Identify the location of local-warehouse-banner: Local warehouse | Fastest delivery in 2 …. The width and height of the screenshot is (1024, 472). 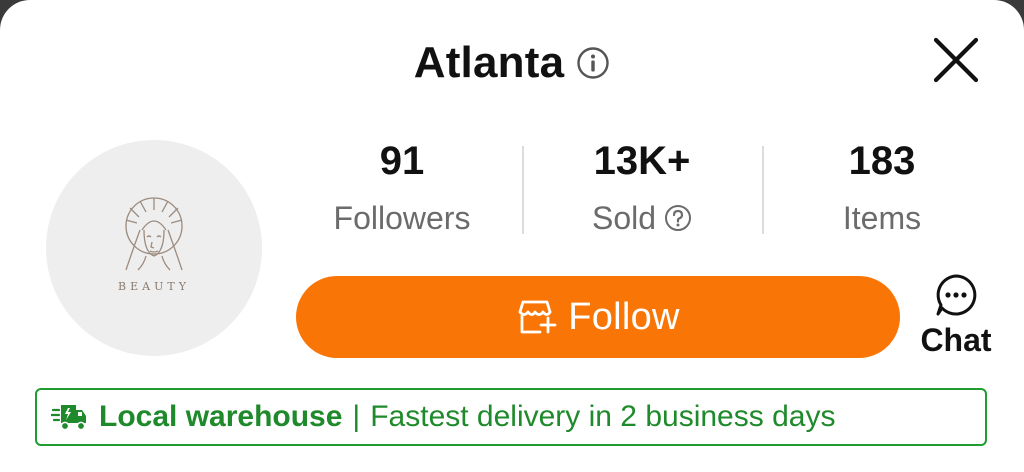
(511, 417).